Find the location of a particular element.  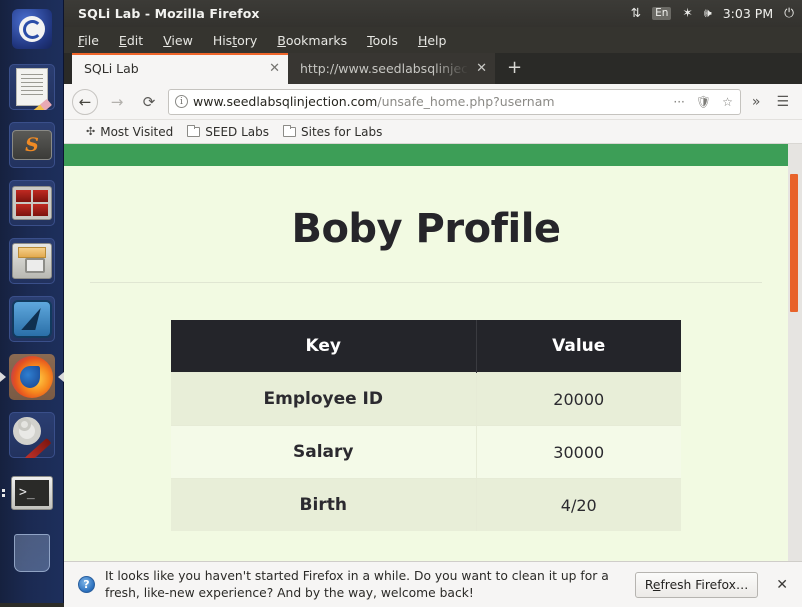

launcher-item-settings is located at coordinates (32, 435).